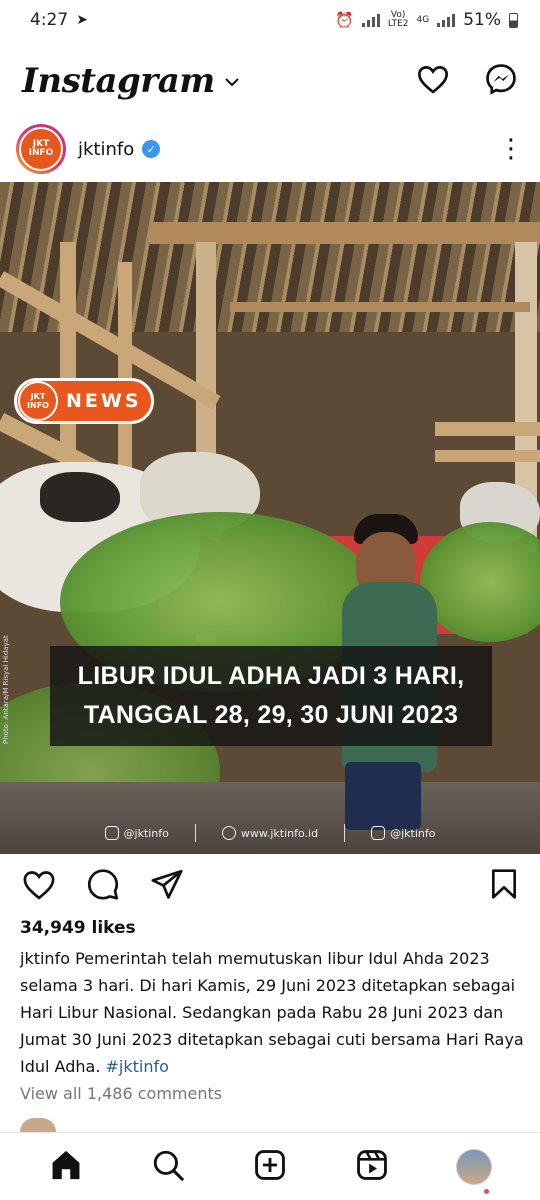  I want to click on website: www.jktinfo.id, so click(269, 833).